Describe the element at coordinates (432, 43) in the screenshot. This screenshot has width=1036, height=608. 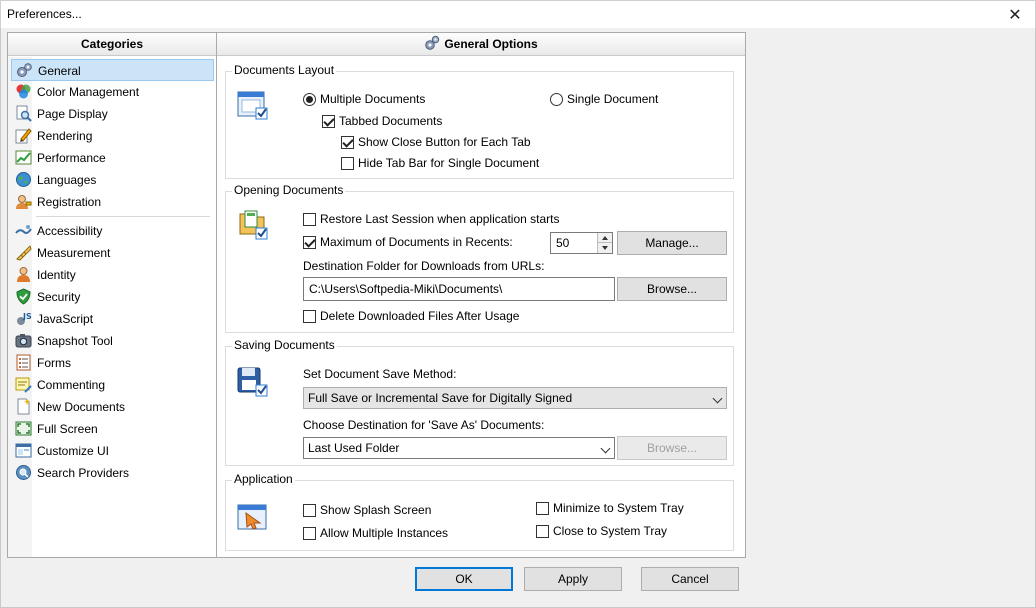
I see `gears-icon` at that location.